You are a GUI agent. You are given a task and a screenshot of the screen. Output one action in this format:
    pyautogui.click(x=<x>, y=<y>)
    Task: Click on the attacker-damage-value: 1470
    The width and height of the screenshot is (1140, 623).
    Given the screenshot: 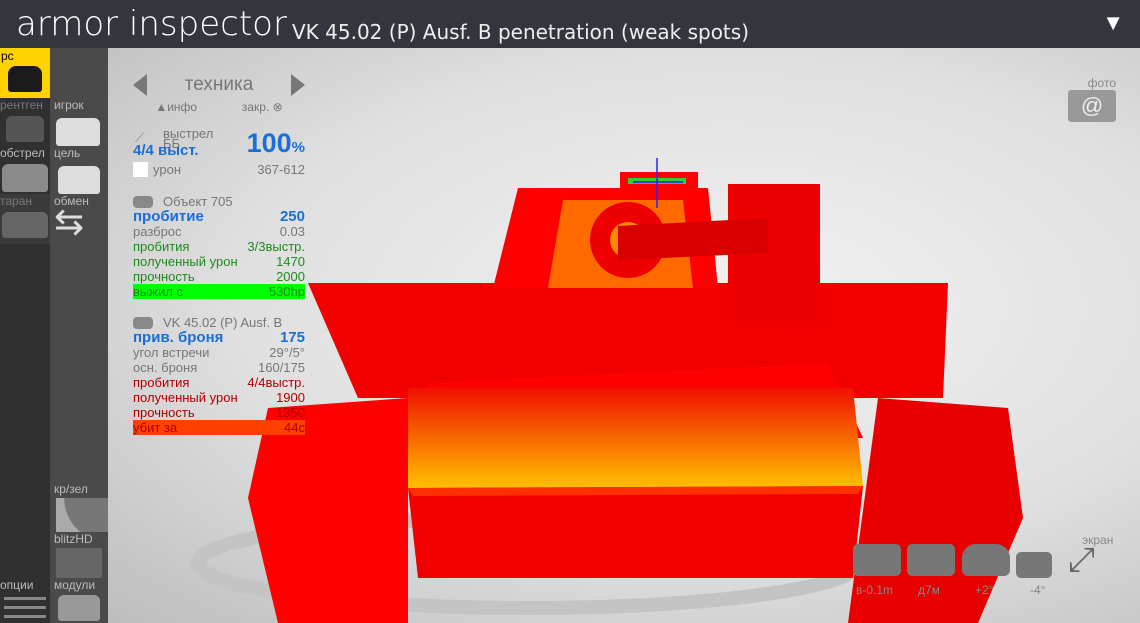 What is the action you would take?
    pyautogui.click(x=290, y=261)
    